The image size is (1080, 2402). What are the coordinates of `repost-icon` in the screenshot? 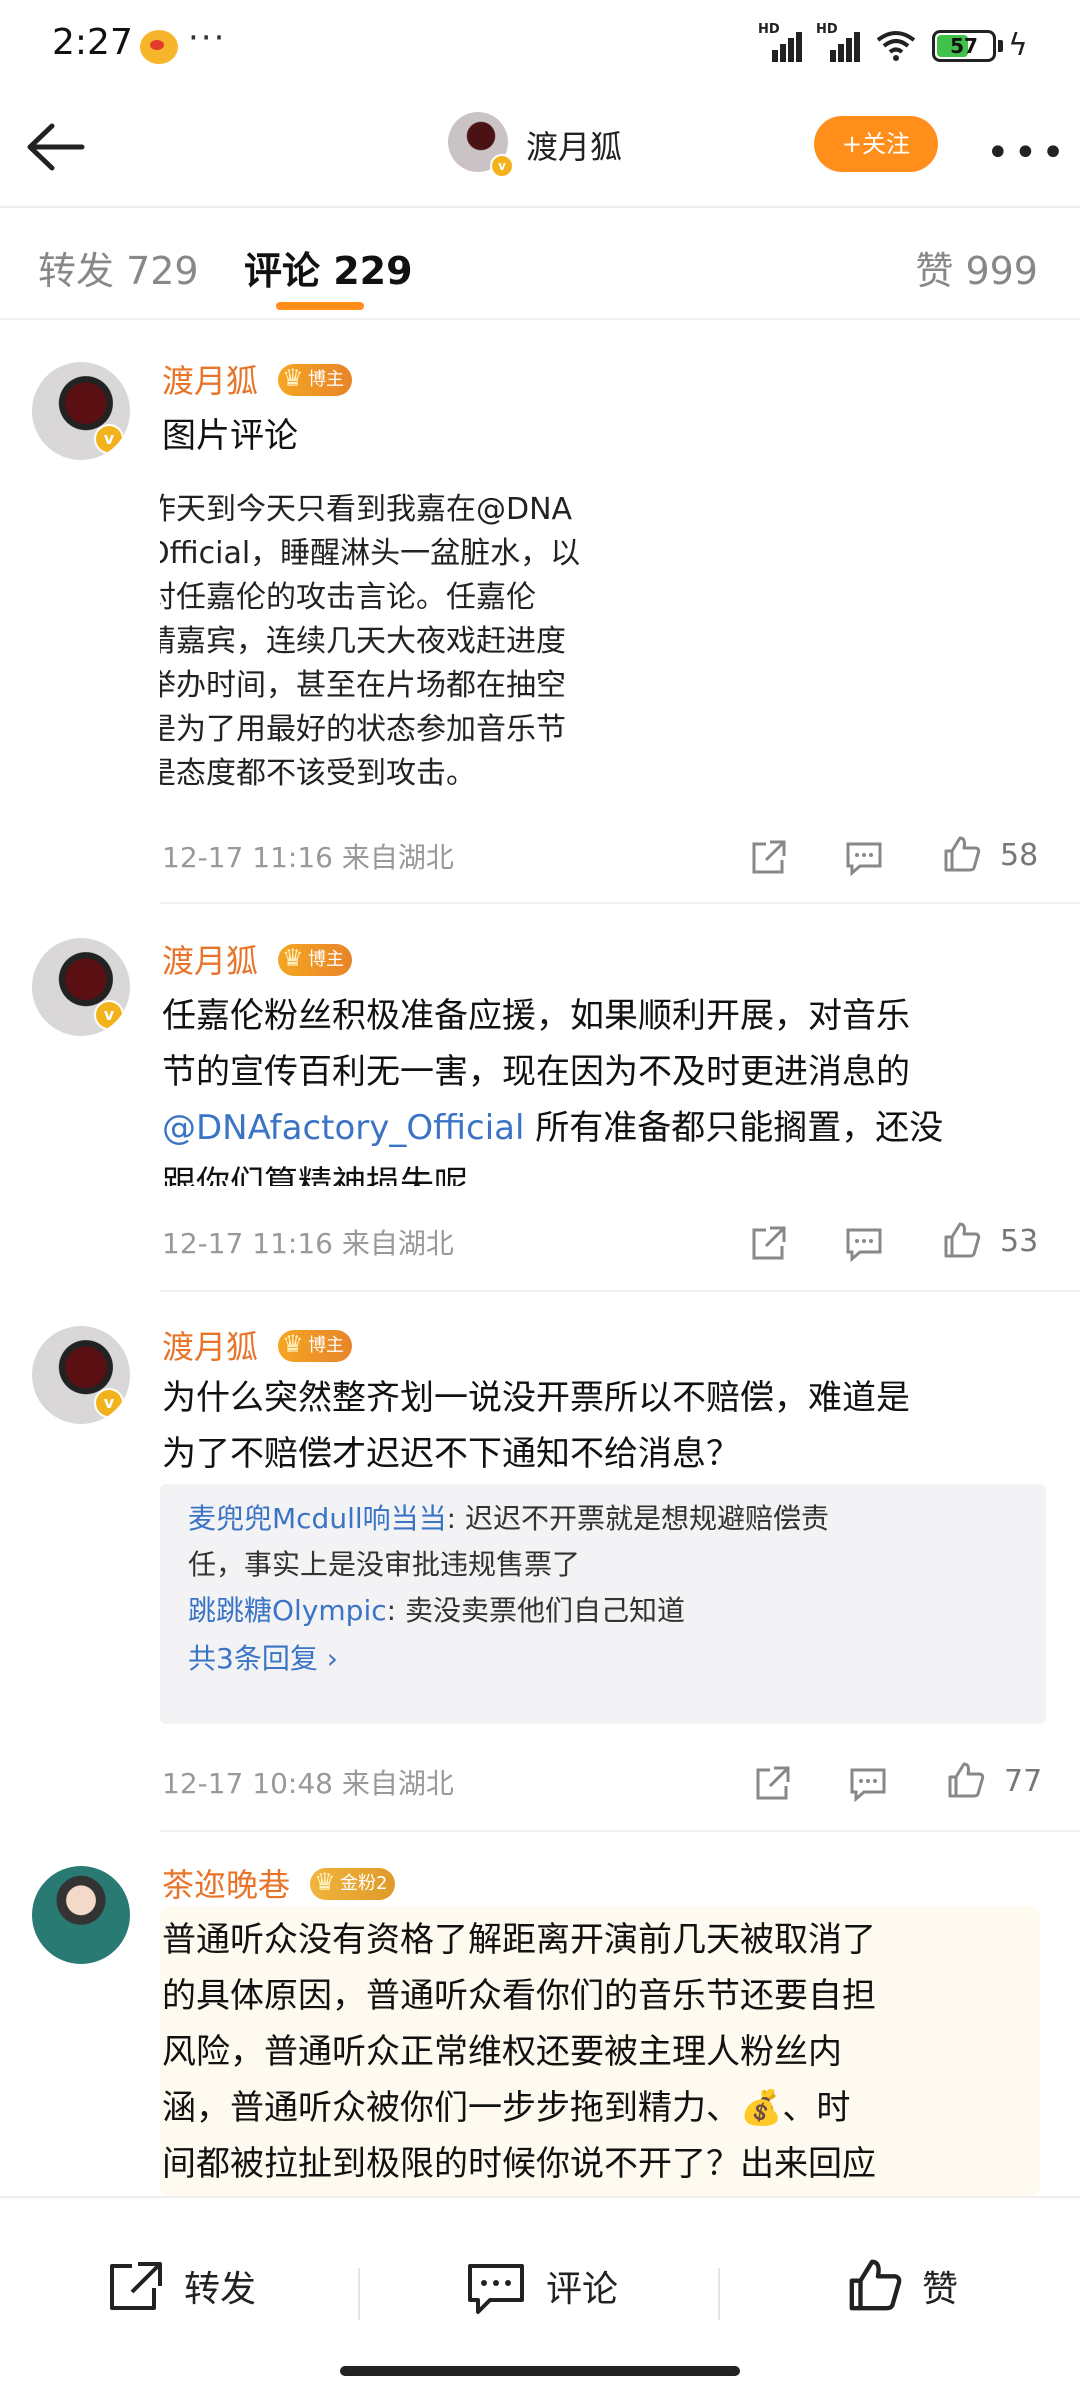 It's located at (135, 2287).